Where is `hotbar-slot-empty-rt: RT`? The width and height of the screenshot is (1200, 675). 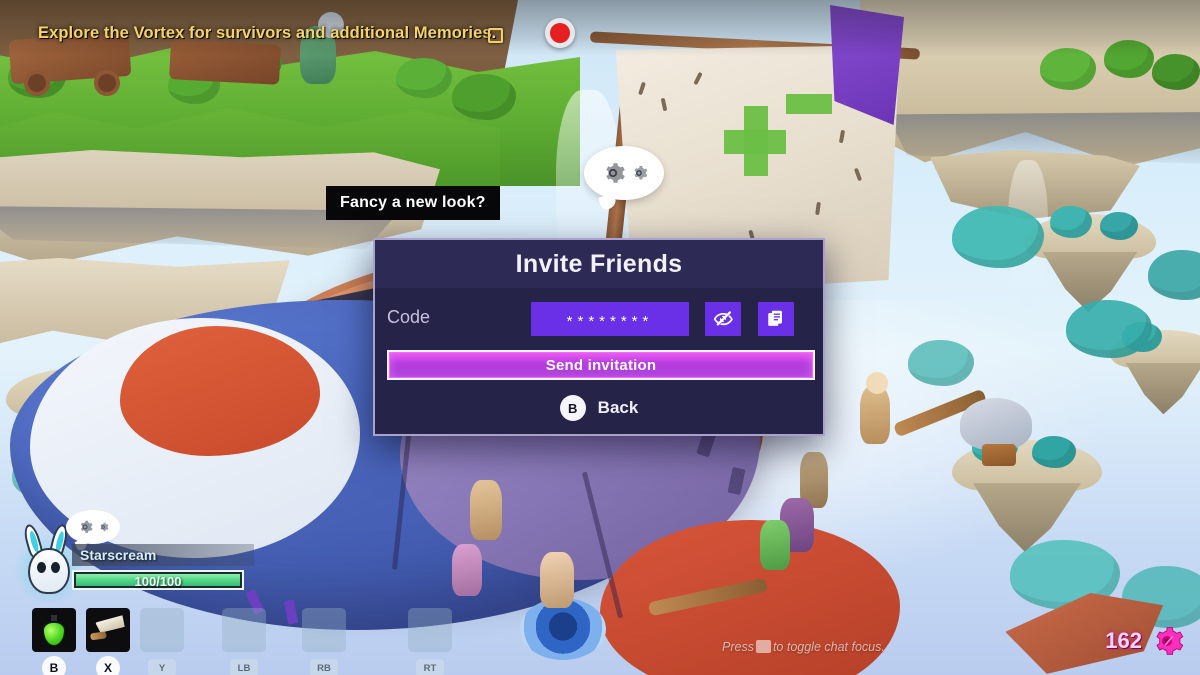
hotbar-slot-empty-rt: RT is located at coordinates (430, 641).